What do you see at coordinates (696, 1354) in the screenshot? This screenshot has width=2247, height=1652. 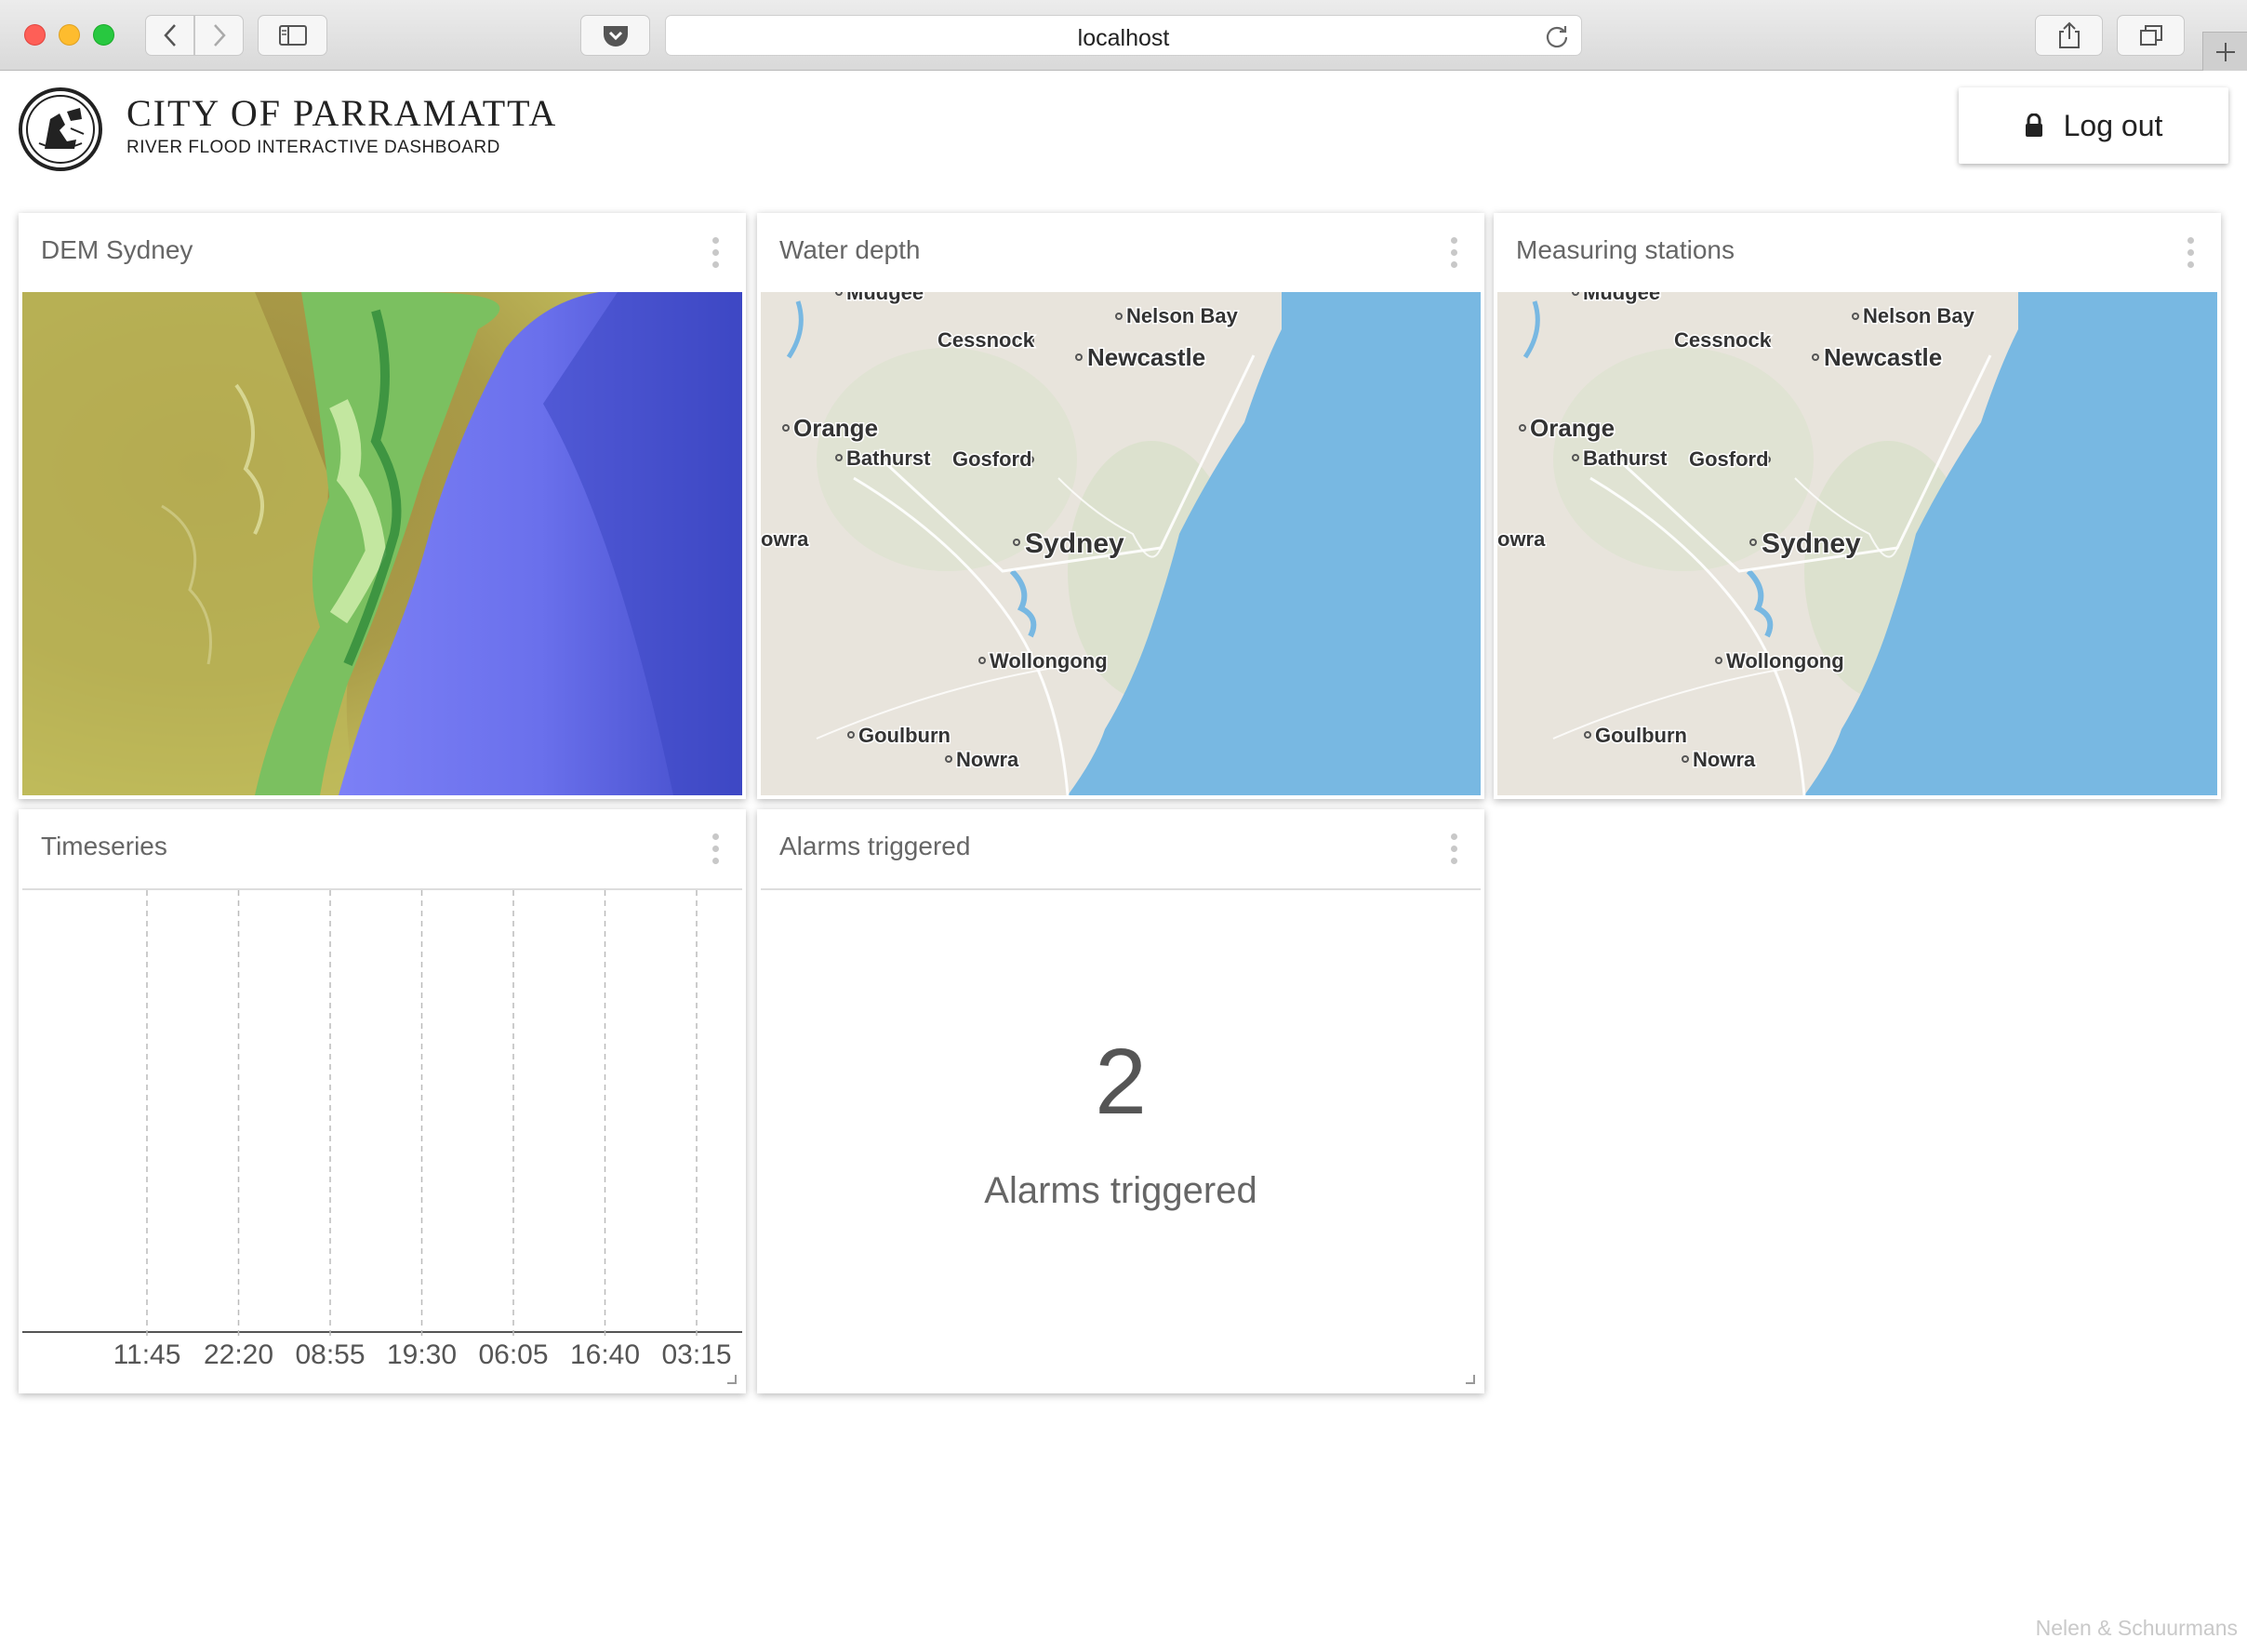 I see `x-tick-label: 03:15` at bounding box center [696, 1354].